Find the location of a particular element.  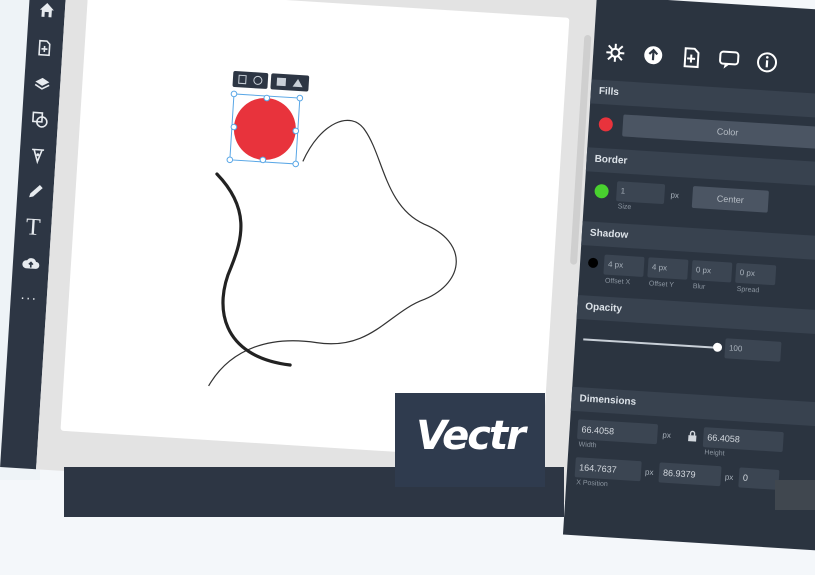

red-circle-shape is located at coordinates (265, 129).